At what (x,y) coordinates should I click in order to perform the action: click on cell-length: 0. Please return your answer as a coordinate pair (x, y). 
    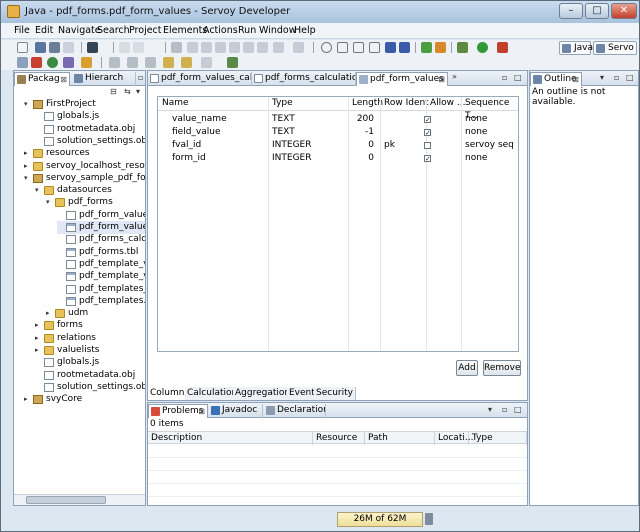
    Looking at the image, I should click on (360, 145).